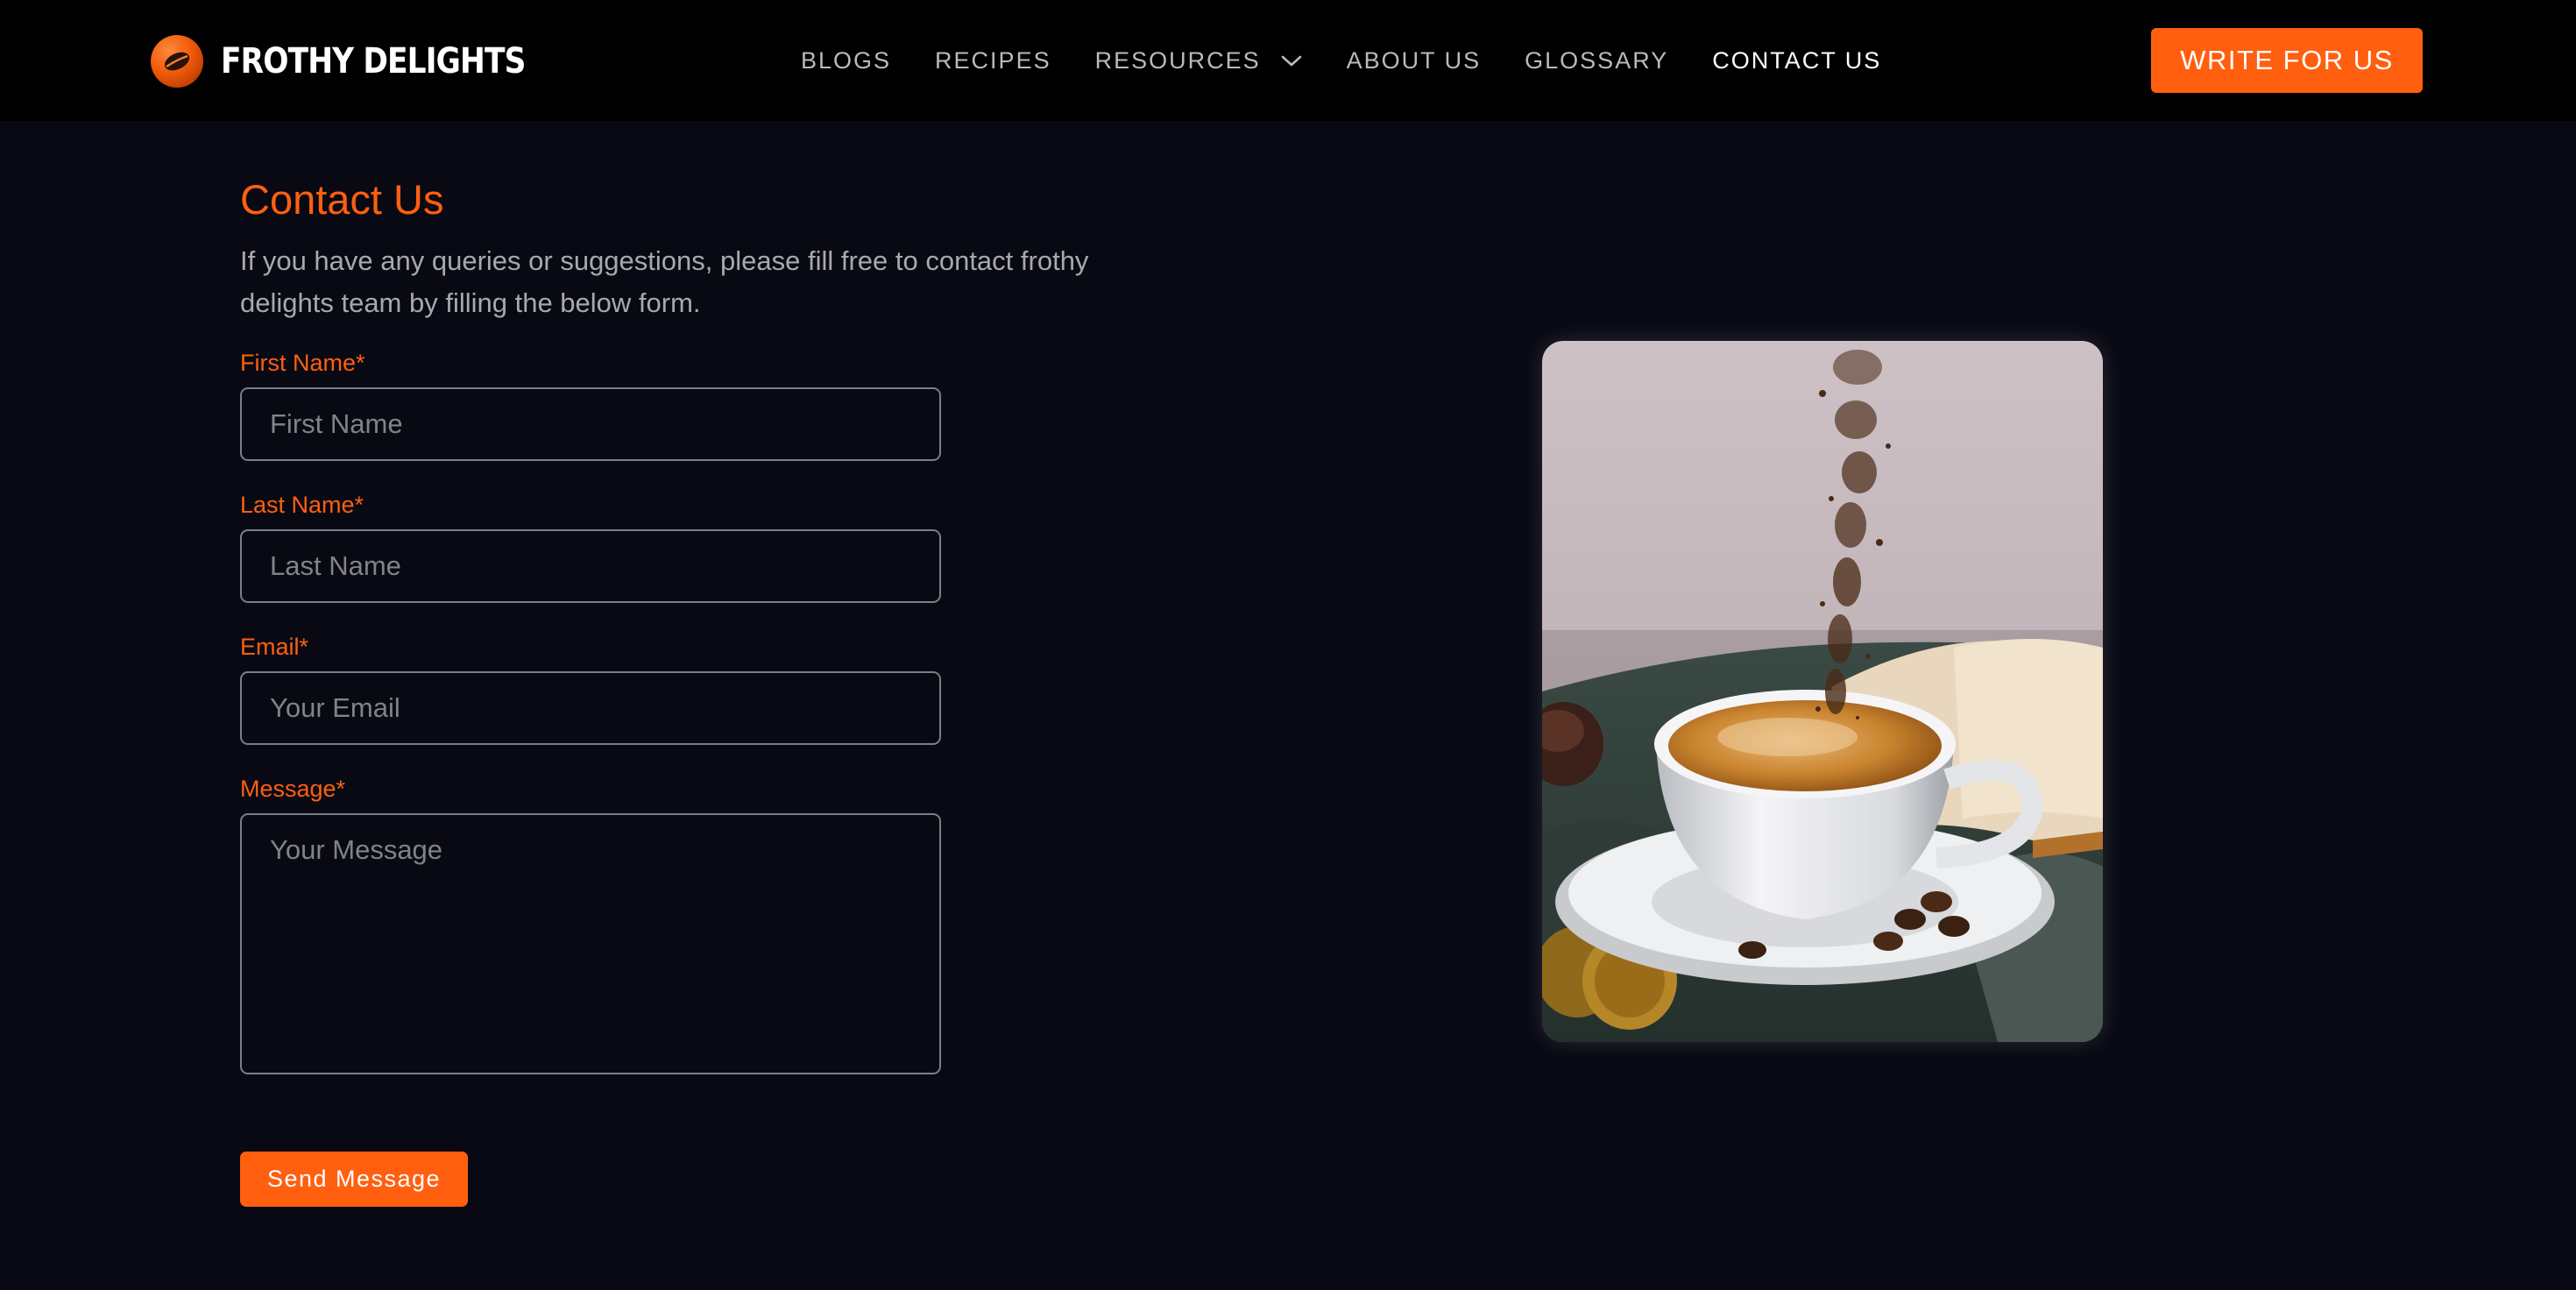 This screenshot has height=1290, width=2576. I want to click on nav-link-contact-us: CONTACT US, so click(1796, 61).